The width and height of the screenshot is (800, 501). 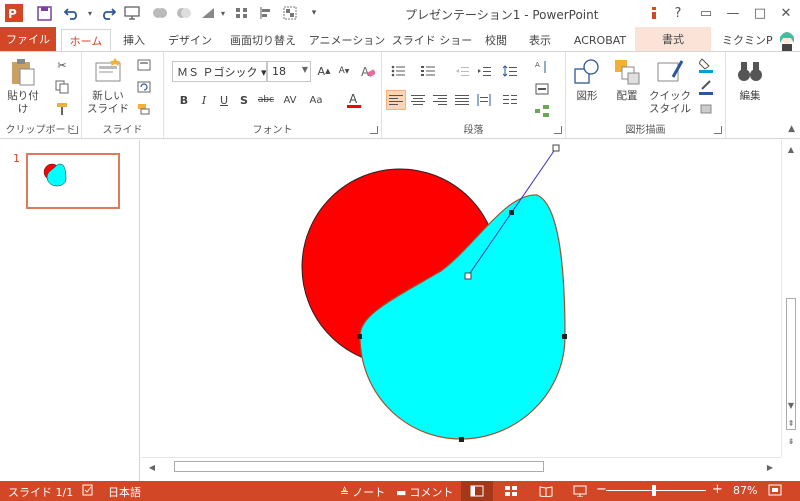 I want to click on quick-styles-button: クイック スタイル, so click(x=670, y=86).